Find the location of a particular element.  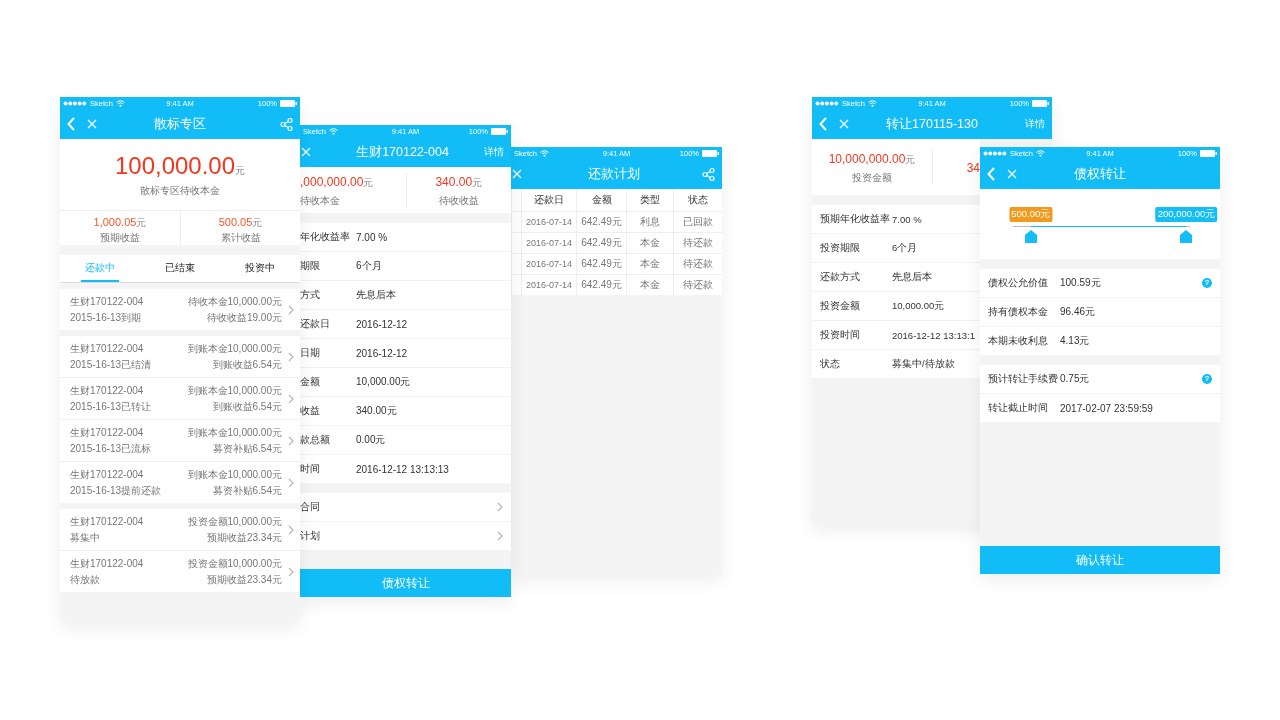

summary-amount: 34 is located at coordinates (973, 168).